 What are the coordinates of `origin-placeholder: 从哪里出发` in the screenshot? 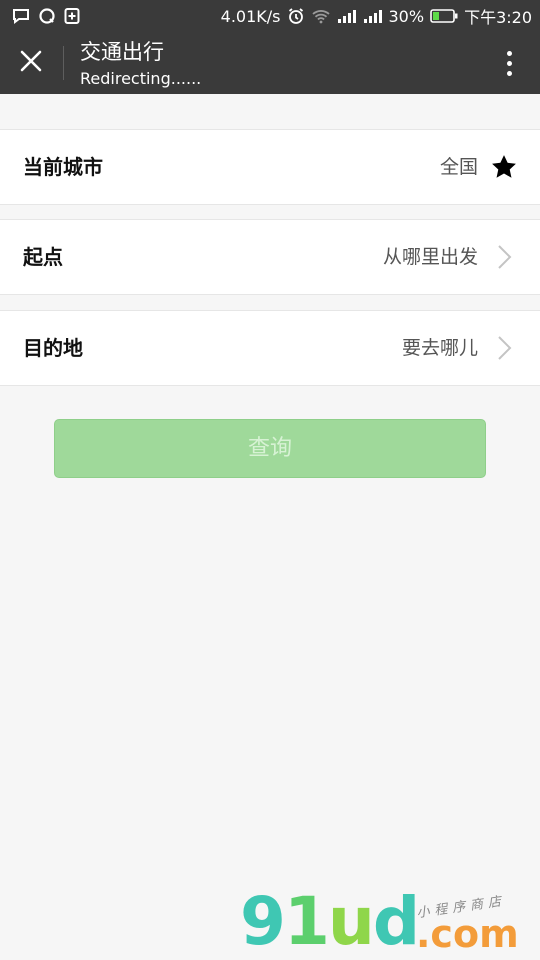 It's located at (430, 257).